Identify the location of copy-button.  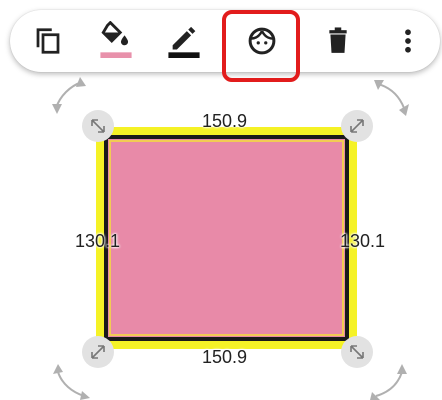
(48, 41).